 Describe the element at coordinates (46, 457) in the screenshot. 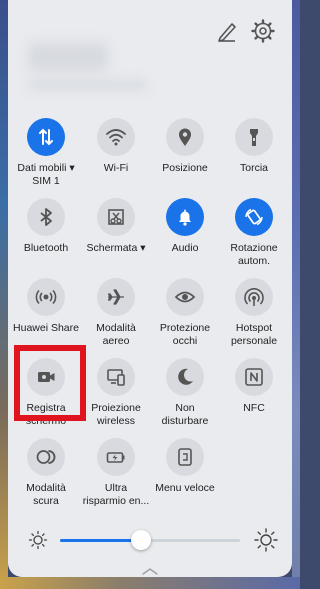

I see `dark-mode-icon` at that location.